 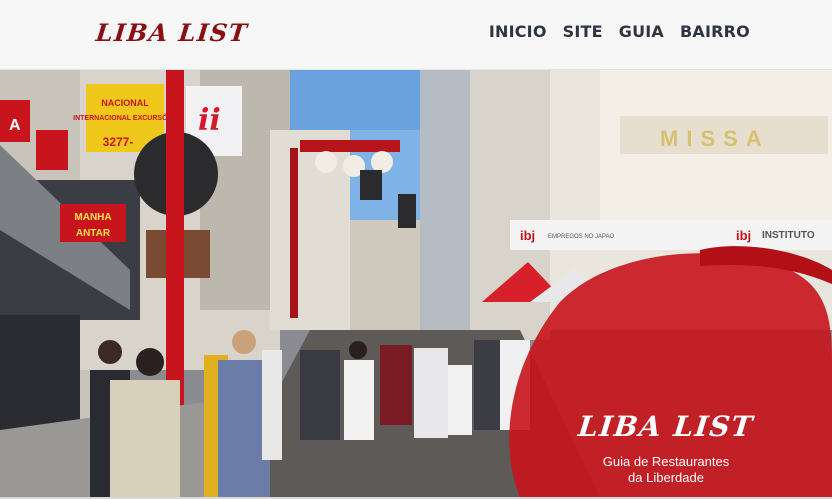 What do you see at coordinates (788, 235) in the screenshot?
I see `sign-text-instituto: INSTITUTO` at bounding box center [788, 235].